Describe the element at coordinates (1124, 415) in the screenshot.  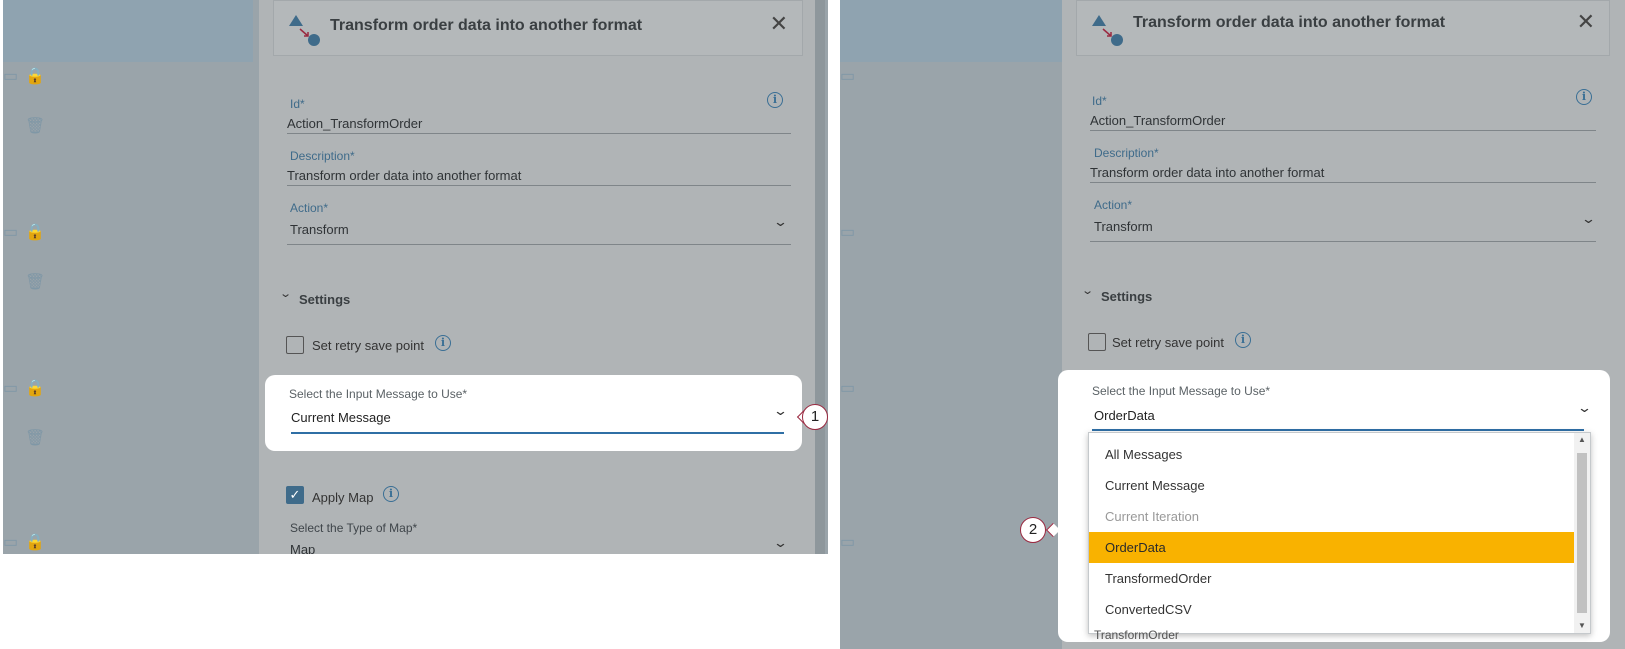
I see `input-message-select-value: OrderData` at that location.